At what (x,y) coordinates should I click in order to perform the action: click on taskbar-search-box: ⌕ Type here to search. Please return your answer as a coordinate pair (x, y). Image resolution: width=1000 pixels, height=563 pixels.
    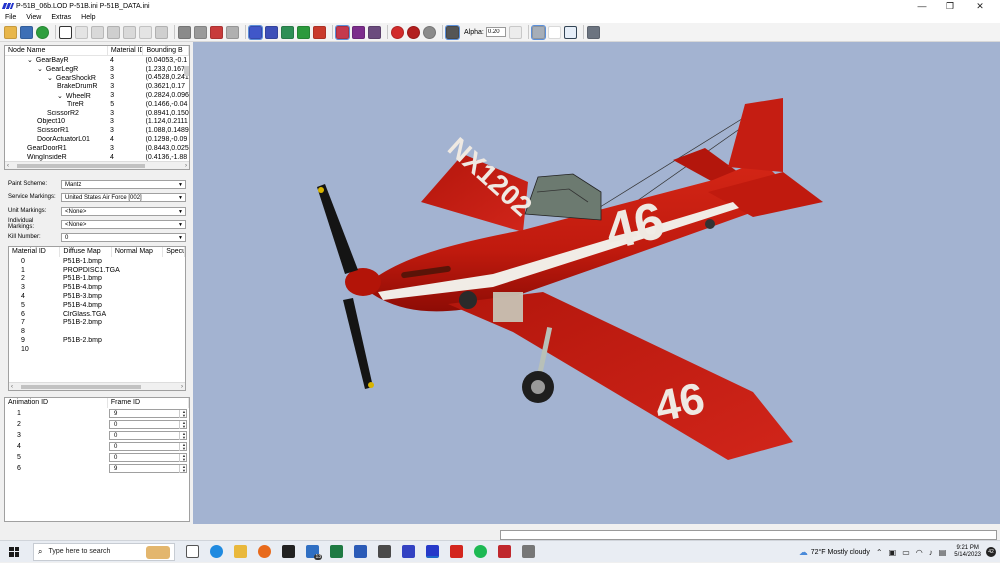
    Looking at the image, I should click on (104, 551).